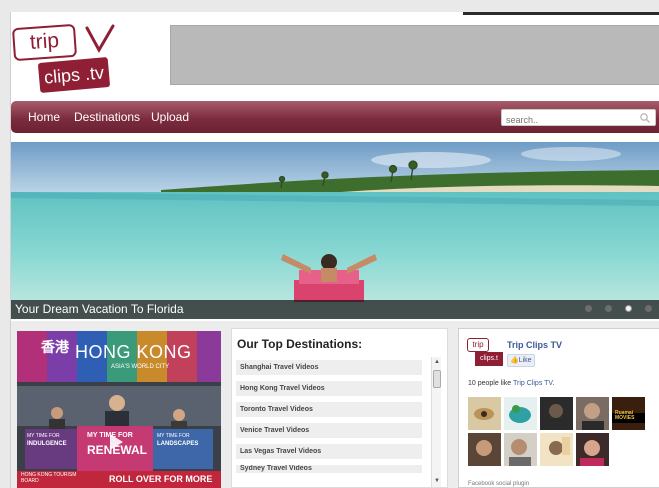 The height and width of the screenshot is (488, 659). I want to click on ad-panel-left-top: MY TIME FOR, so click(43, 436).